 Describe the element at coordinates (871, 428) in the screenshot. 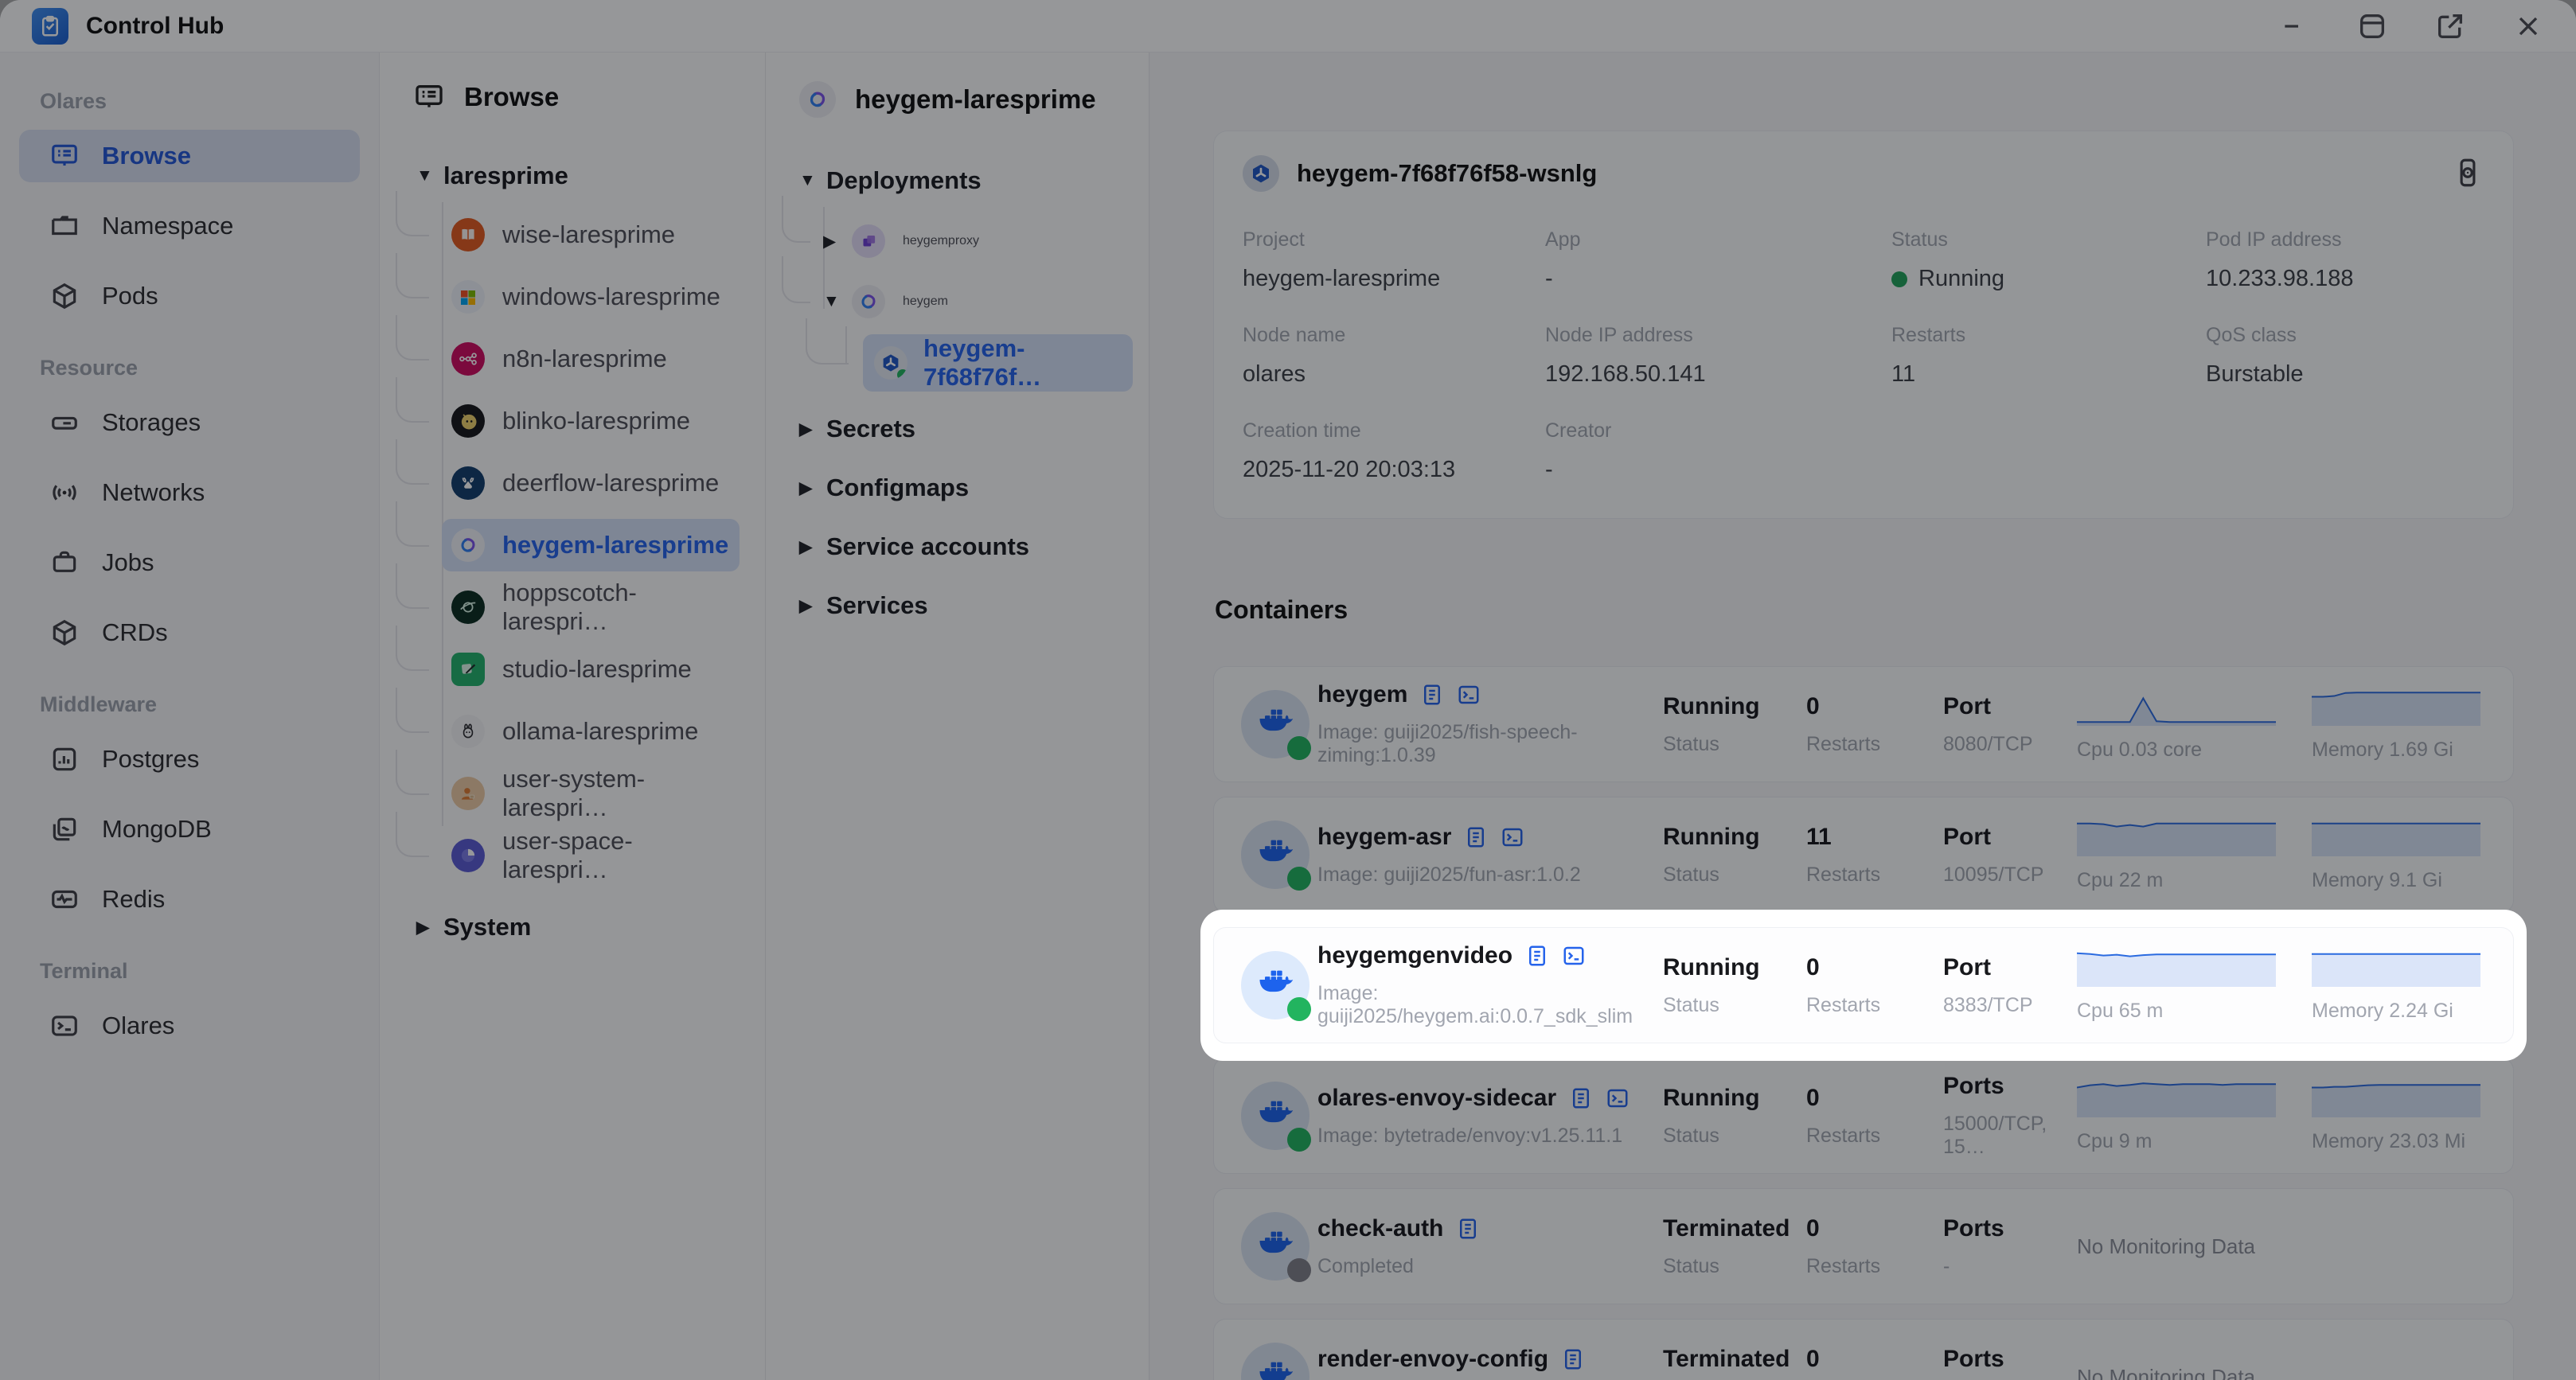

I see `tree-node-label: Secrets` at that location.